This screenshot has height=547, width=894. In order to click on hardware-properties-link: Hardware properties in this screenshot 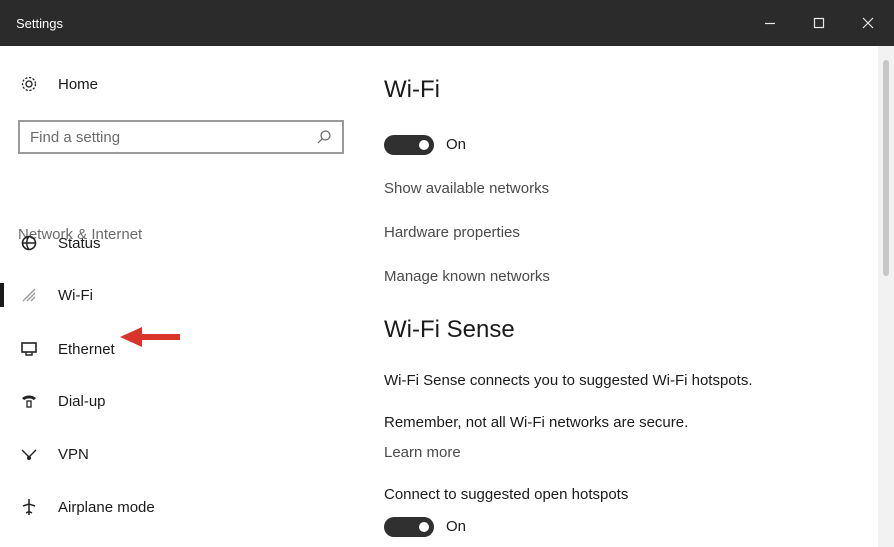, I will do `click(452, 232)`.